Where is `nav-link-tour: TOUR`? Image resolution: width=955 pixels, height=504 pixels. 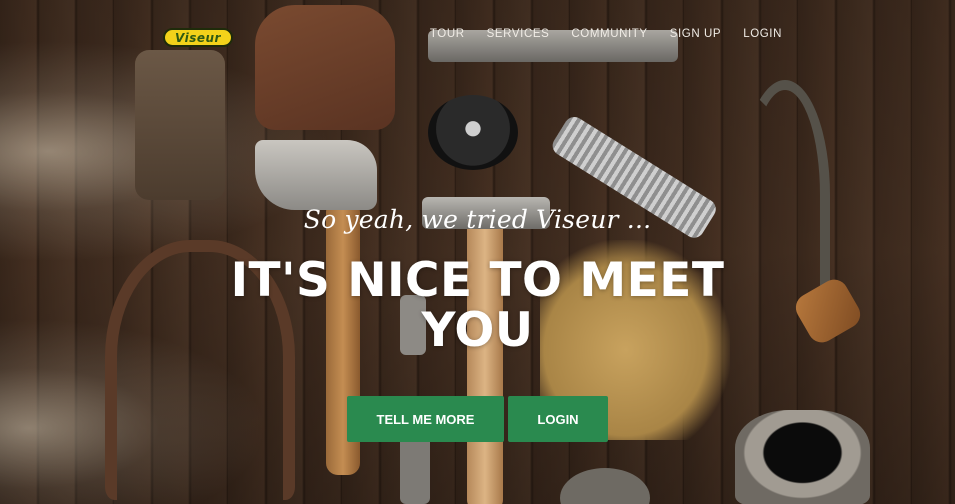
nav-link-tour: TOUR is located at coordinates (447, 34).